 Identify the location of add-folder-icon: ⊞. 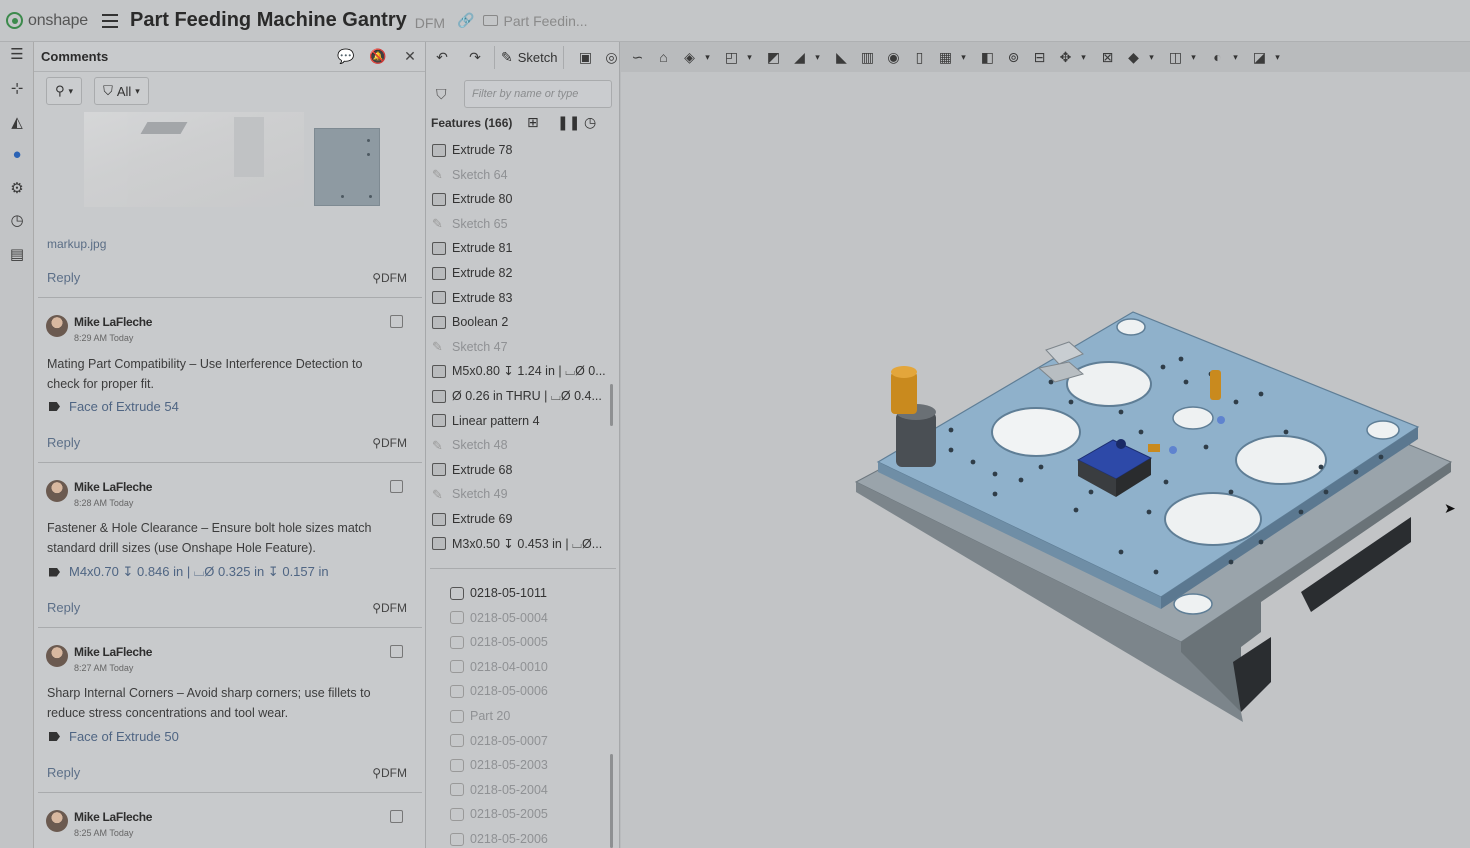
(533, 122).